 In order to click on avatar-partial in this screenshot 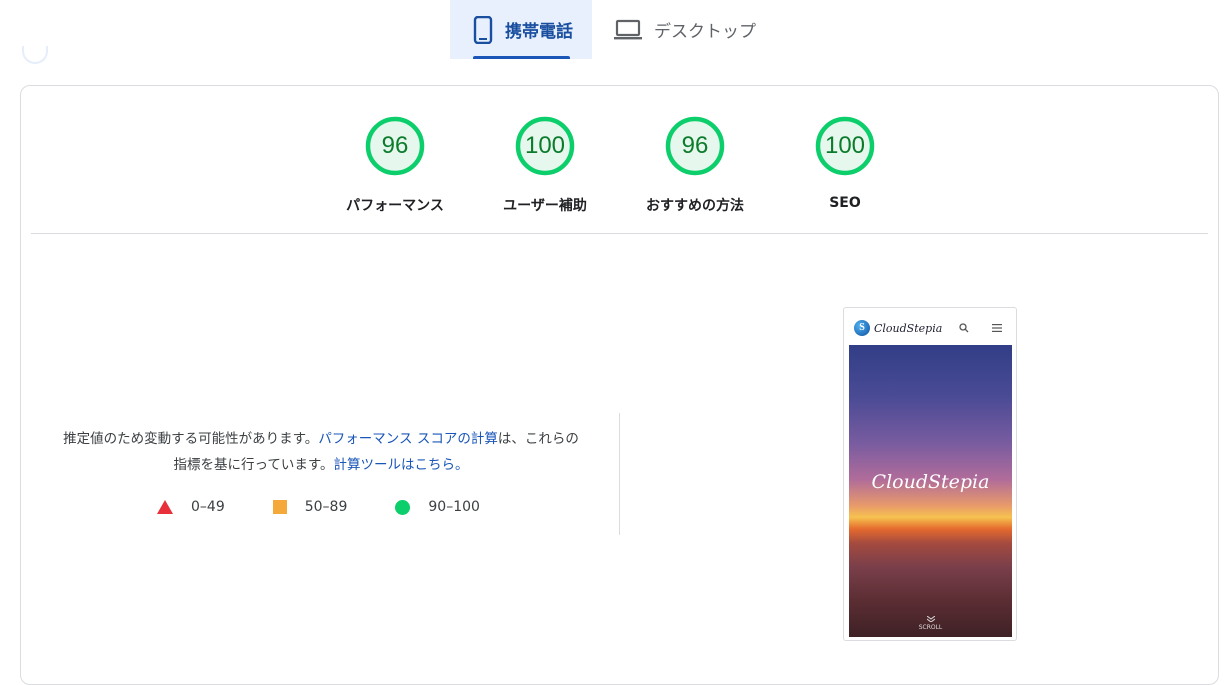, I will do `click(35, 55)`.